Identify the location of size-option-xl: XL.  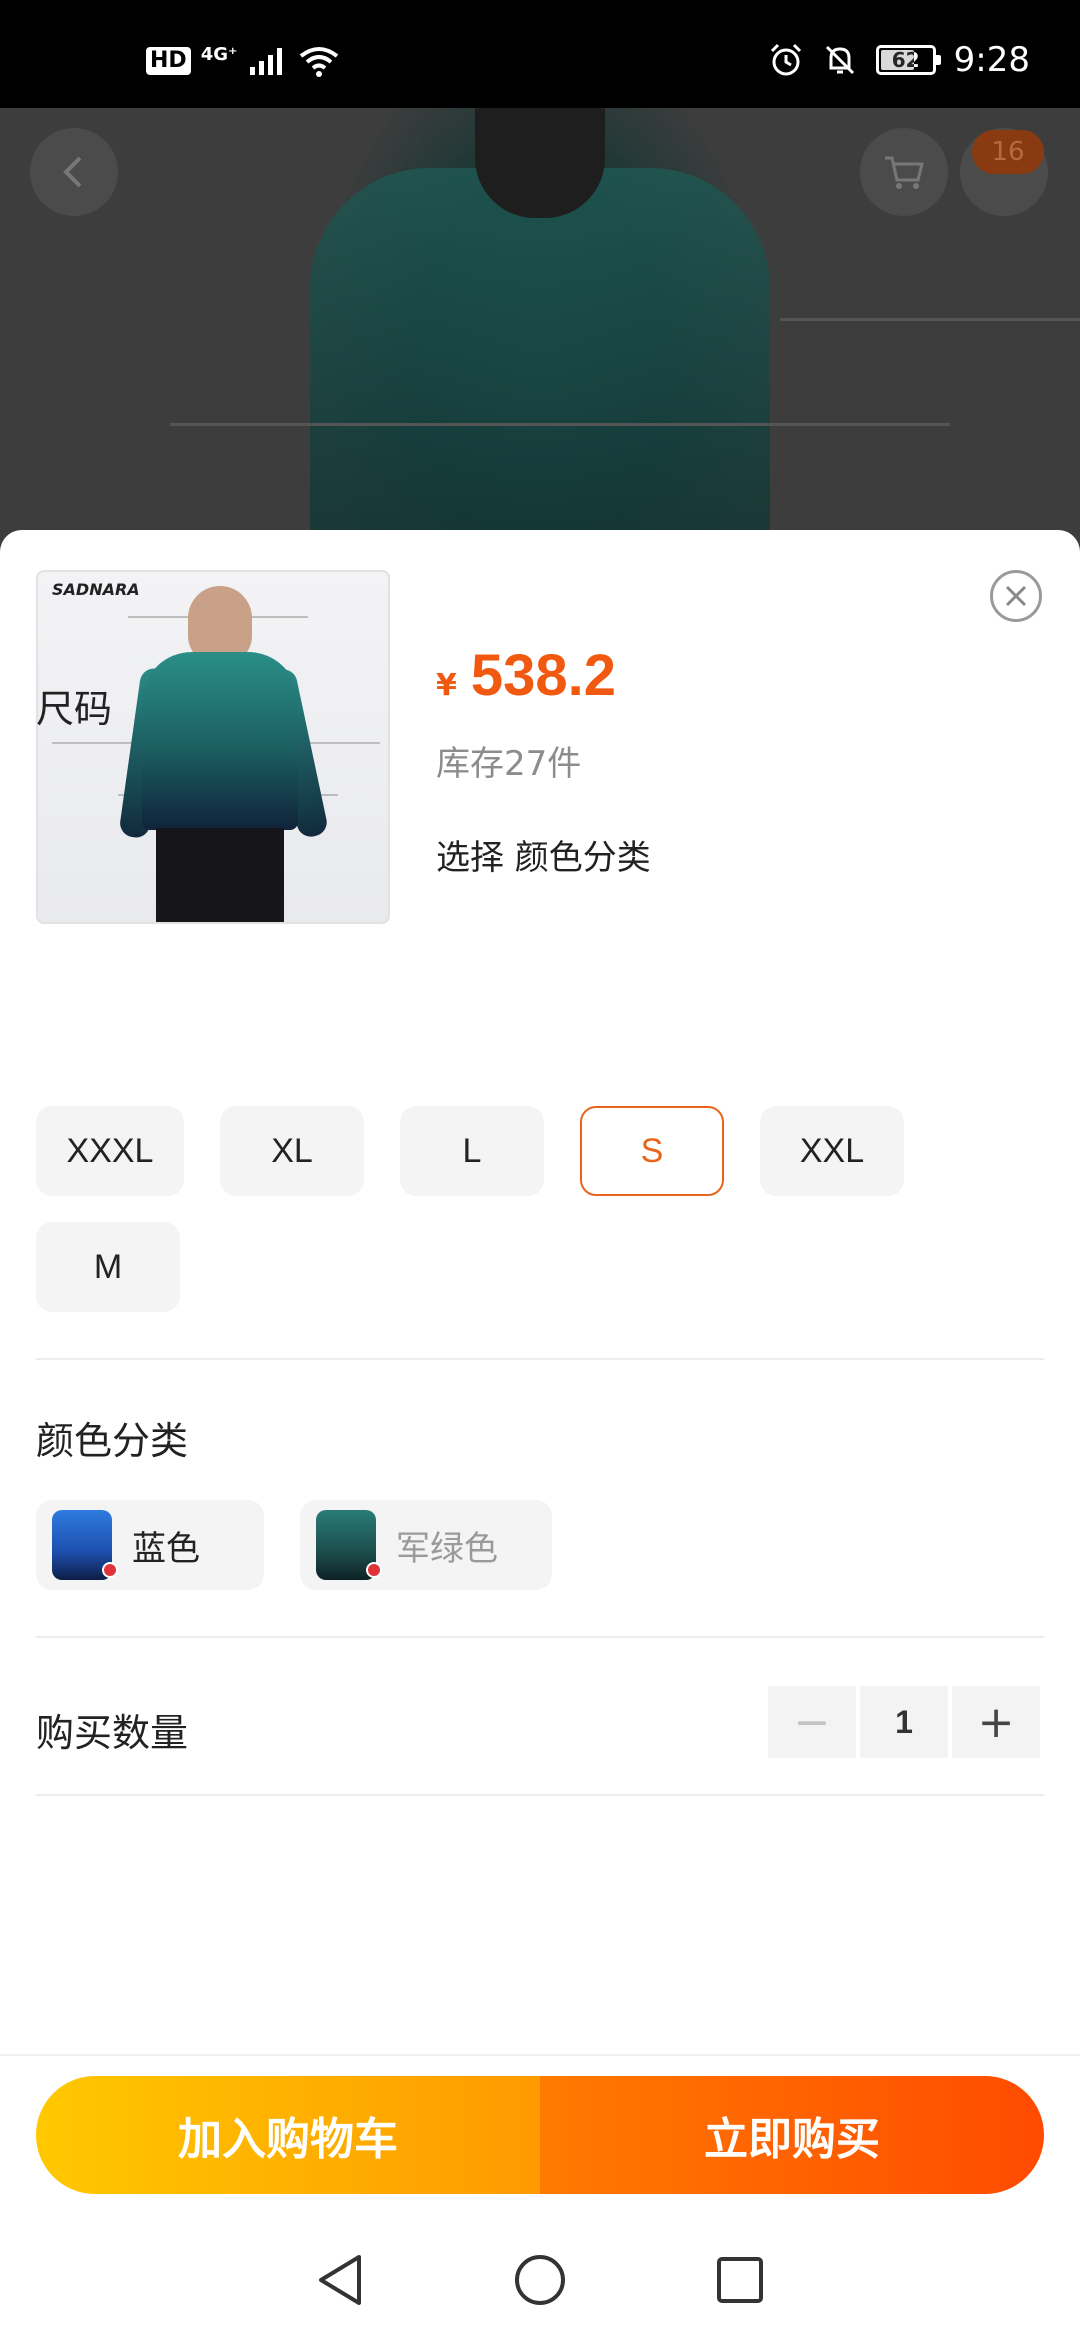
(292, 1151).